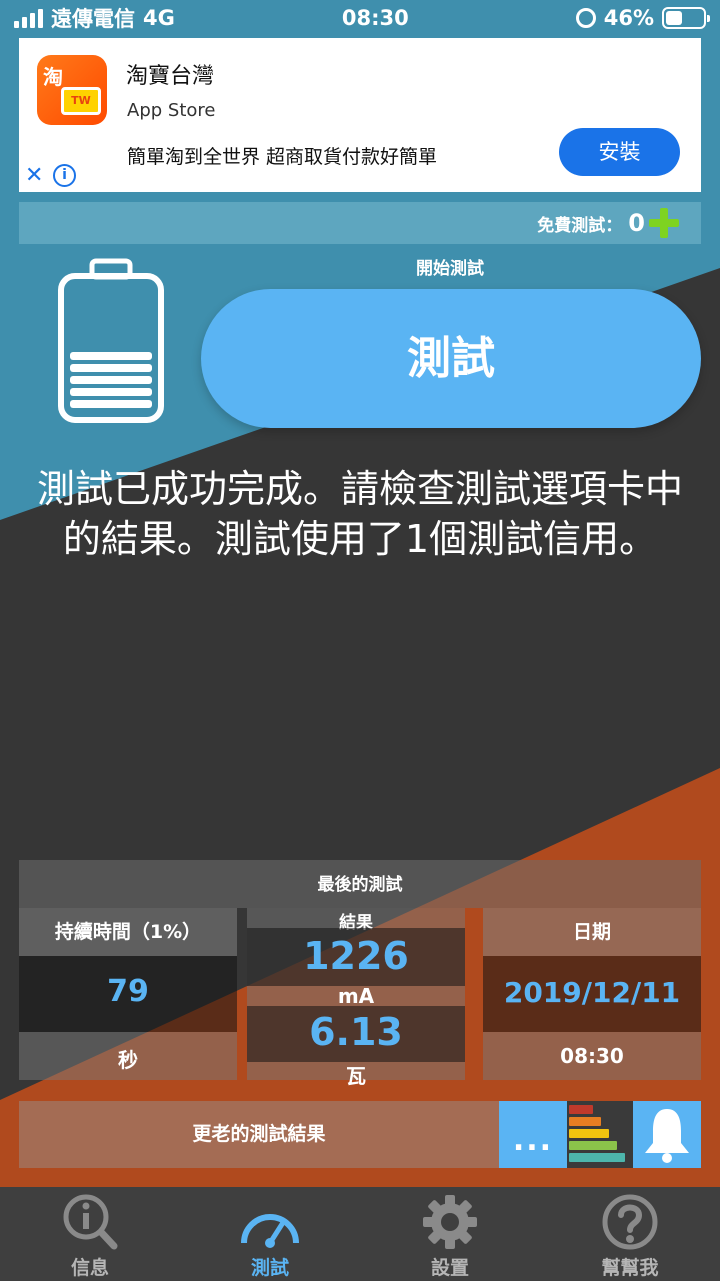 Image resolution: width=720 pixels, height=1281 pixels. Describe the element at coordinates (356, 1032) in the screenshot. I see `result-power-value: 6.13` at that location.